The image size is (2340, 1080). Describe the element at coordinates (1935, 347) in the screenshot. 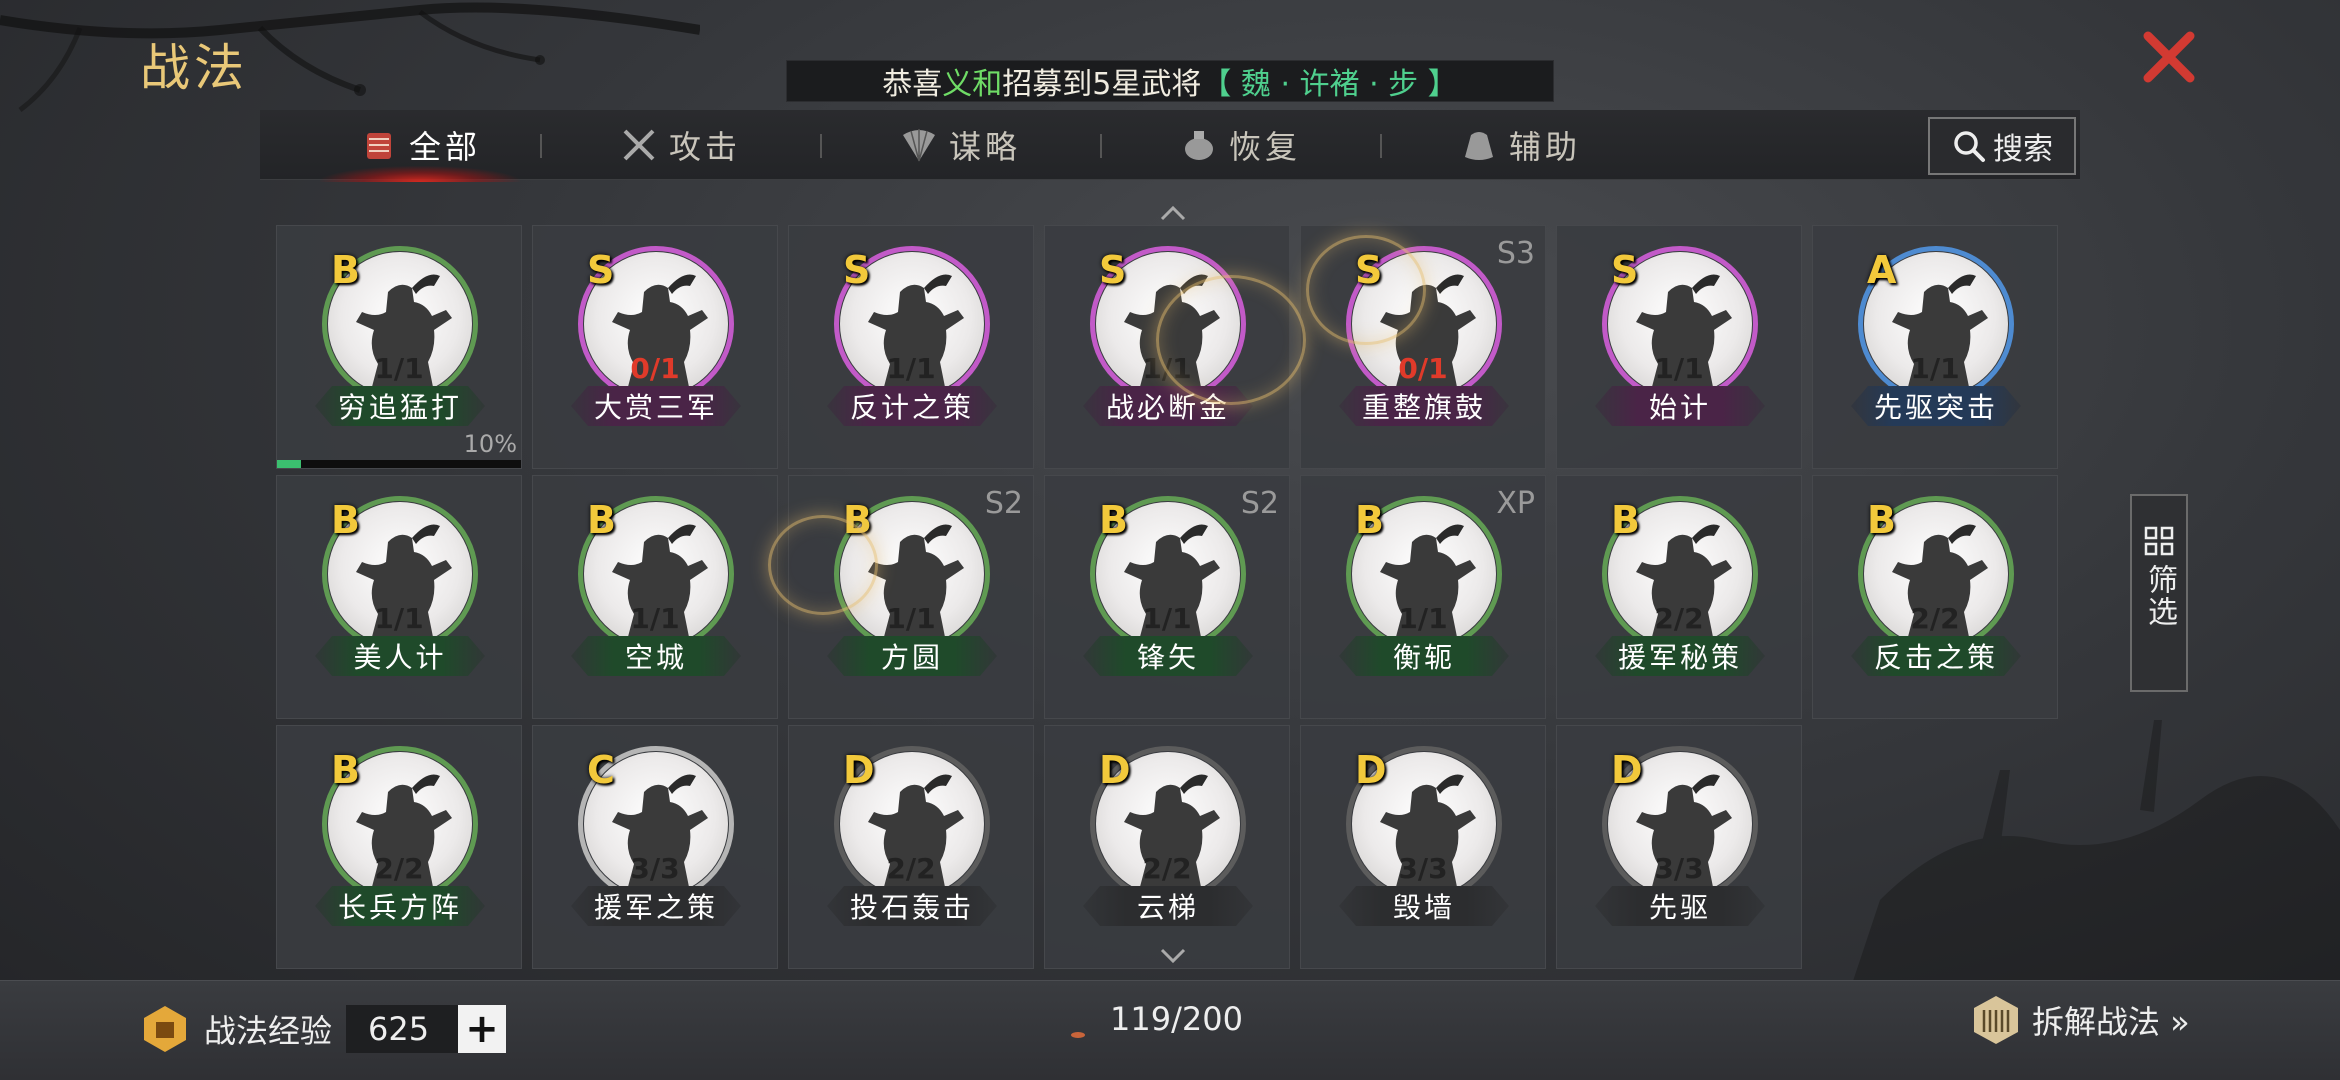

I see `skill-card: A 1/1 先驱突击` at that location.